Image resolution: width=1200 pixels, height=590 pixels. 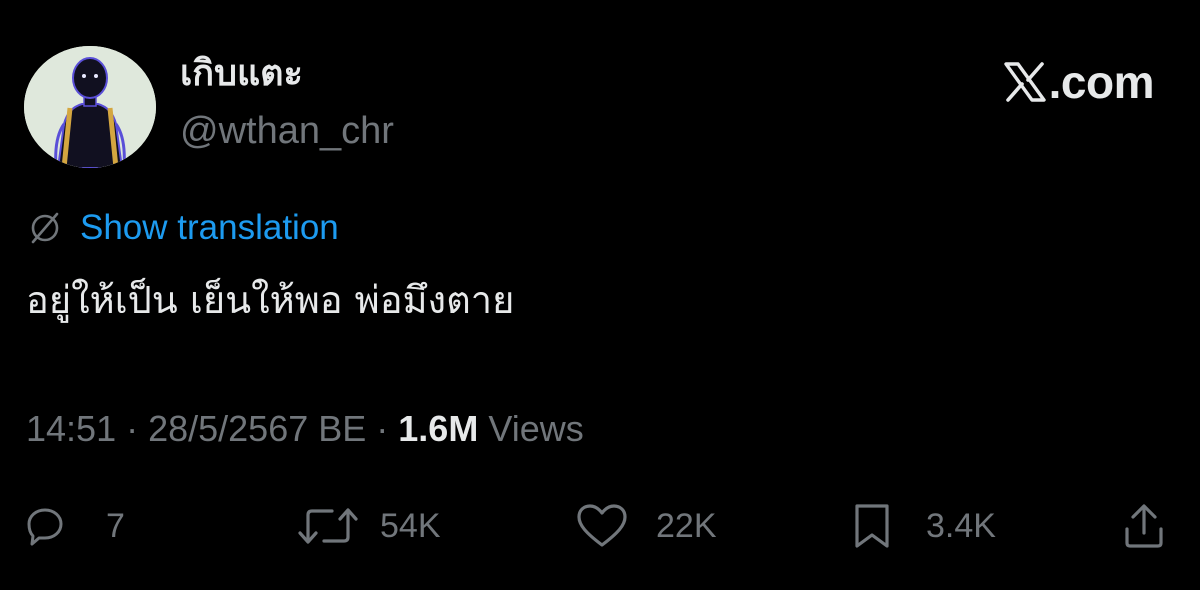 What do you see at coordinates (71, 428) in the screenshot?
I see `tweet-time: 14:51` at bounding box center [71, 428].